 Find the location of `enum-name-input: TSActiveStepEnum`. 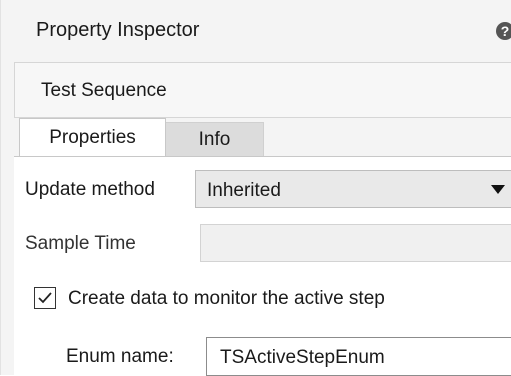

enum-name-input: TSActiveStepEnum is located at coordinates (358, 356).